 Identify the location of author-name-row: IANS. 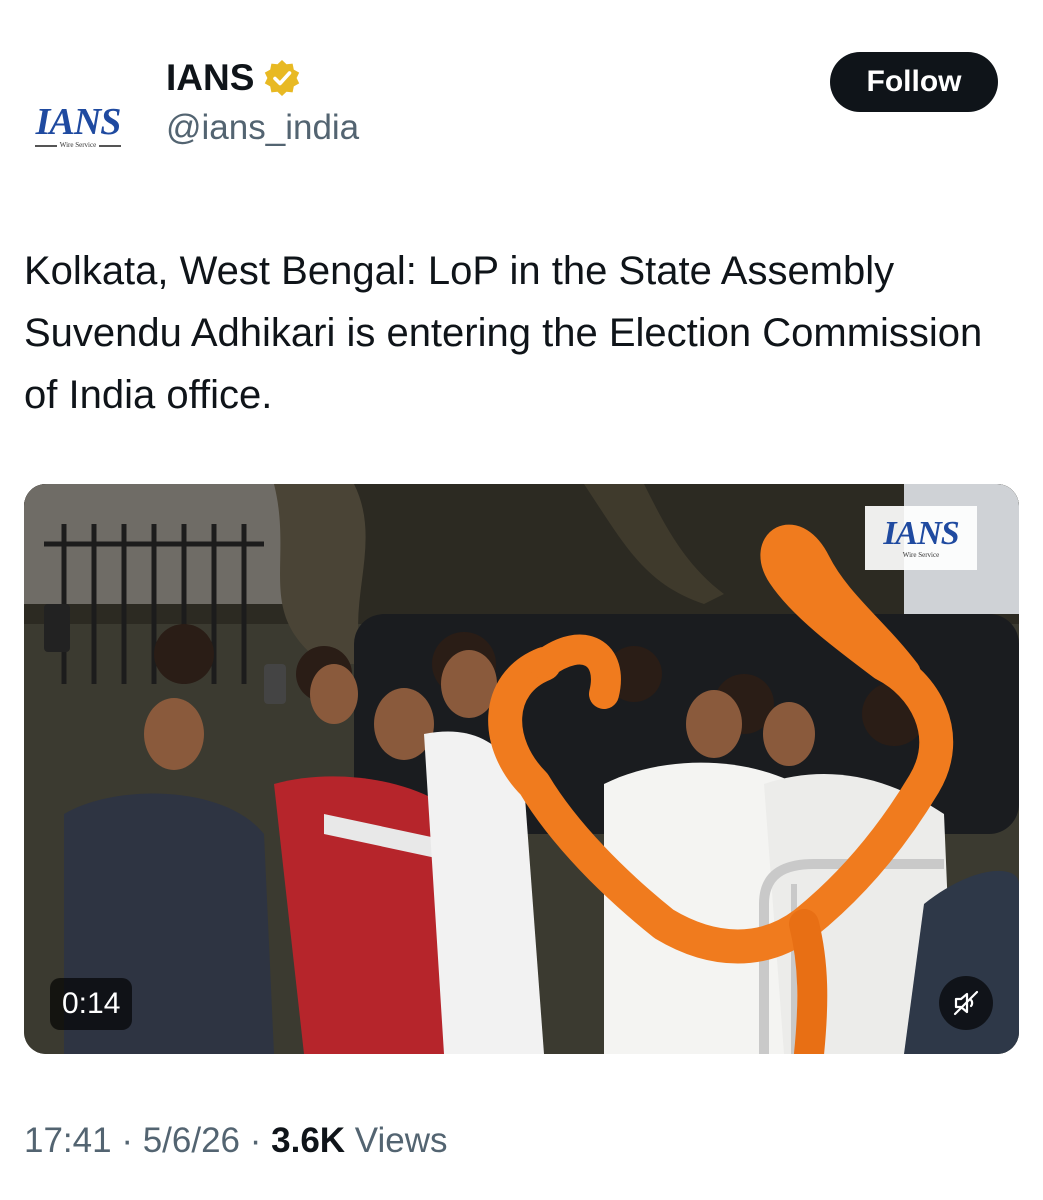
(262, 78).